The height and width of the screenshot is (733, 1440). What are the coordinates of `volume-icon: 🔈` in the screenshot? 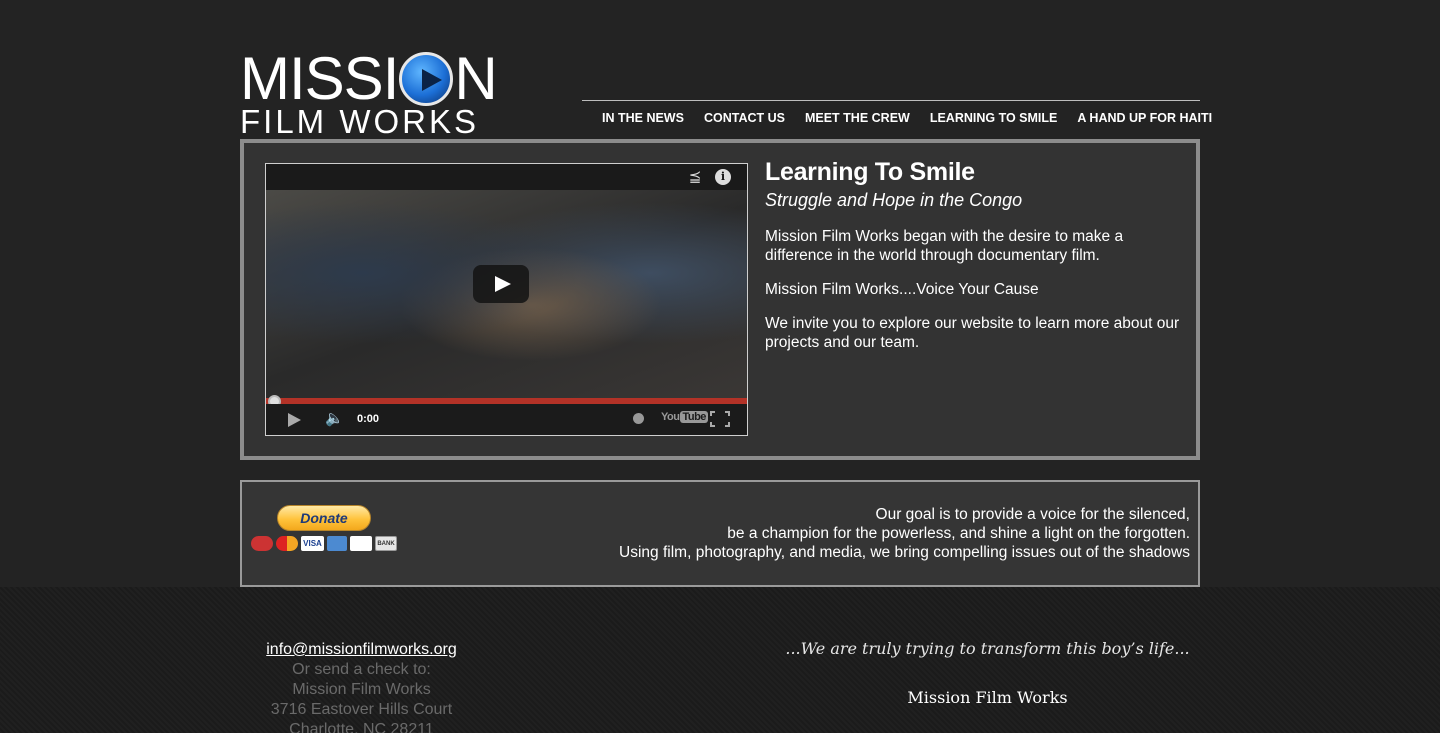 It's located at (334, 419).